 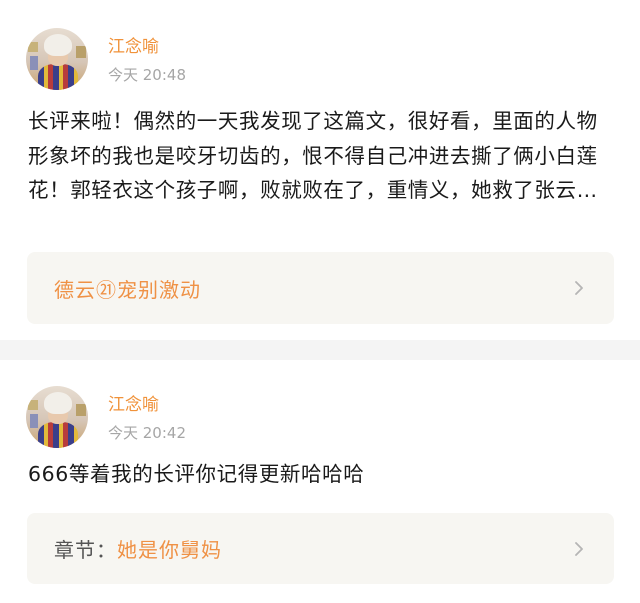 What do you see at coordinates (320, 350) in the screenshot?
I see `card-divider` at bounding box center [320, 350].